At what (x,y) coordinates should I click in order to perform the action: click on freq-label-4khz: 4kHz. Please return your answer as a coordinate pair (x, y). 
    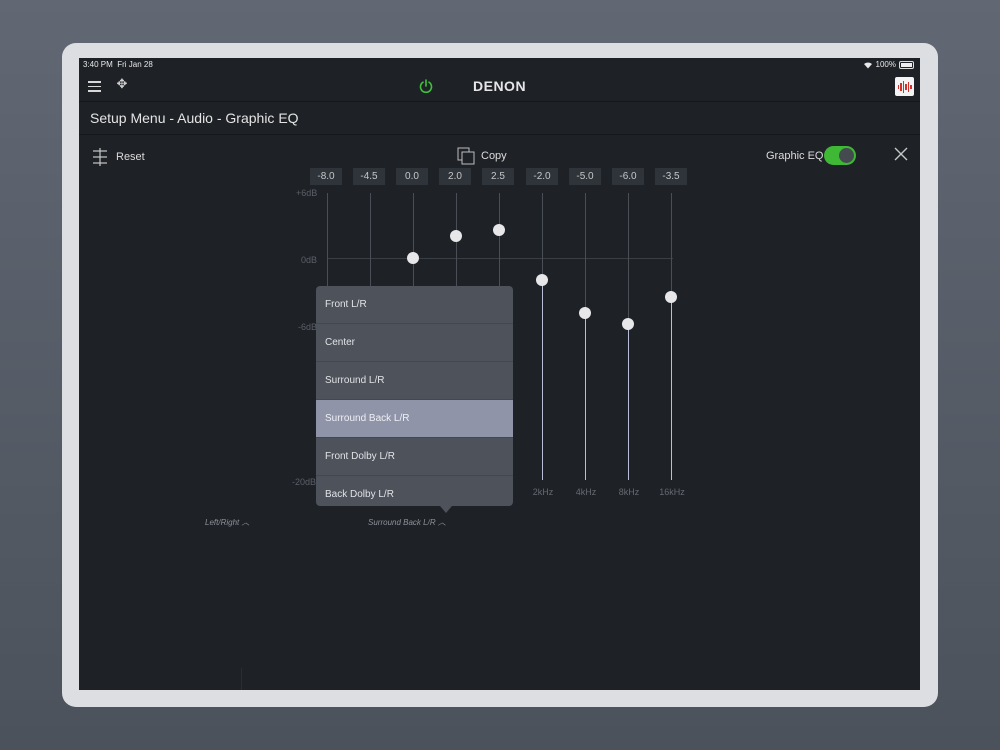
    Looking at the image, I should click on (586, 492).